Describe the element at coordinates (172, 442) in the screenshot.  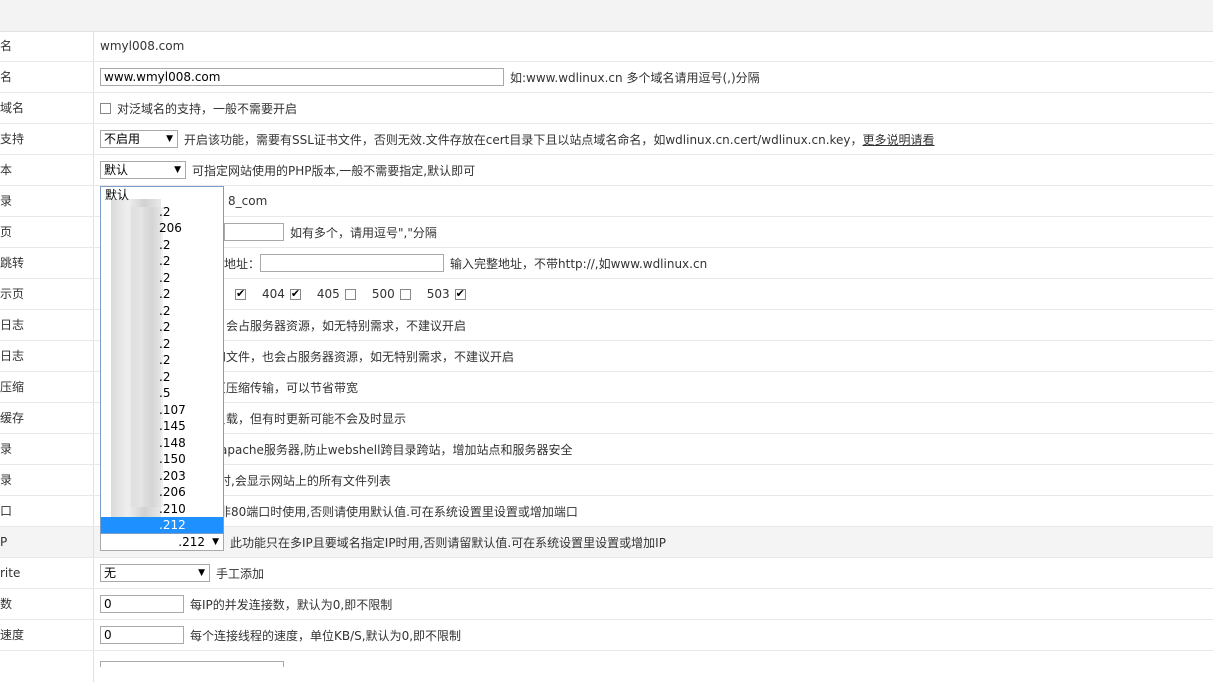
I see `dropdown-option-text: .148` at that location.